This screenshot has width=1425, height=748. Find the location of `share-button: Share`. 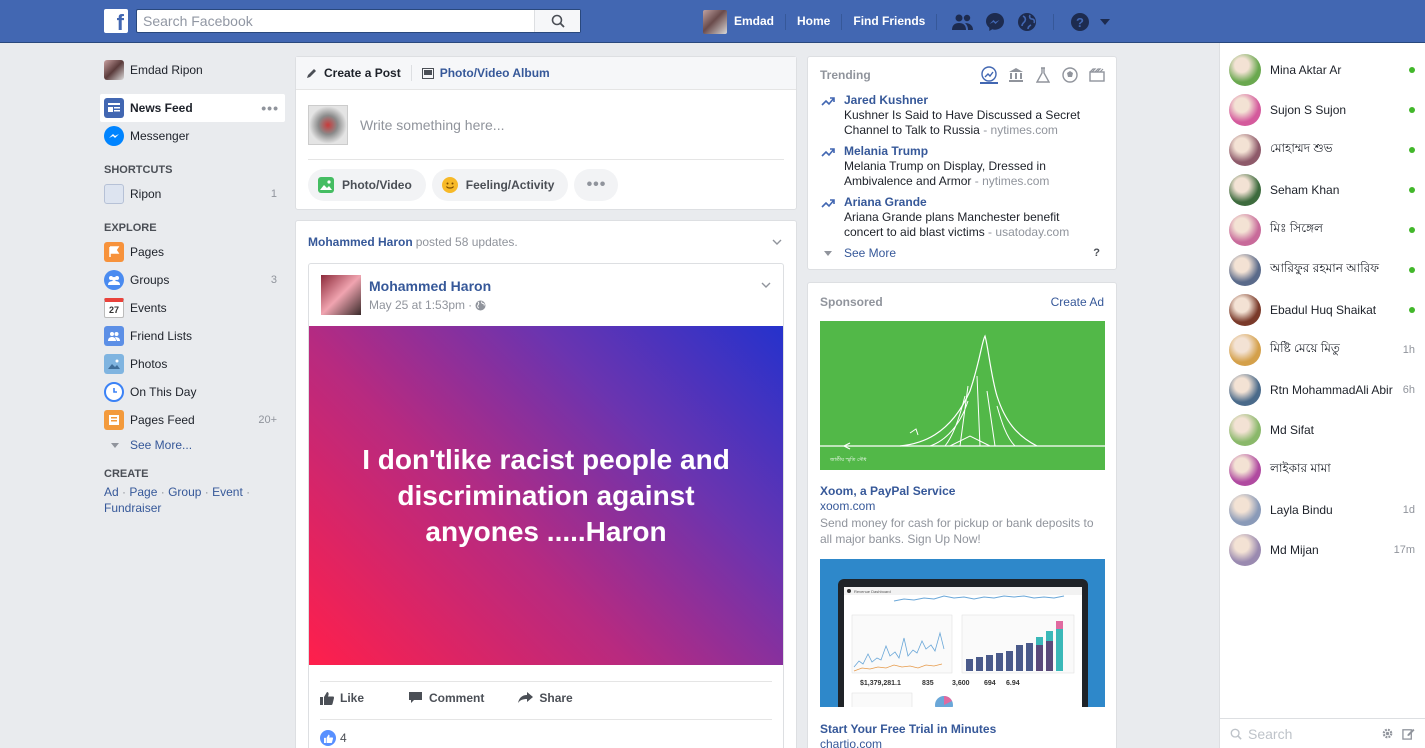

share-button: Share is located at coordinates (545, 698).